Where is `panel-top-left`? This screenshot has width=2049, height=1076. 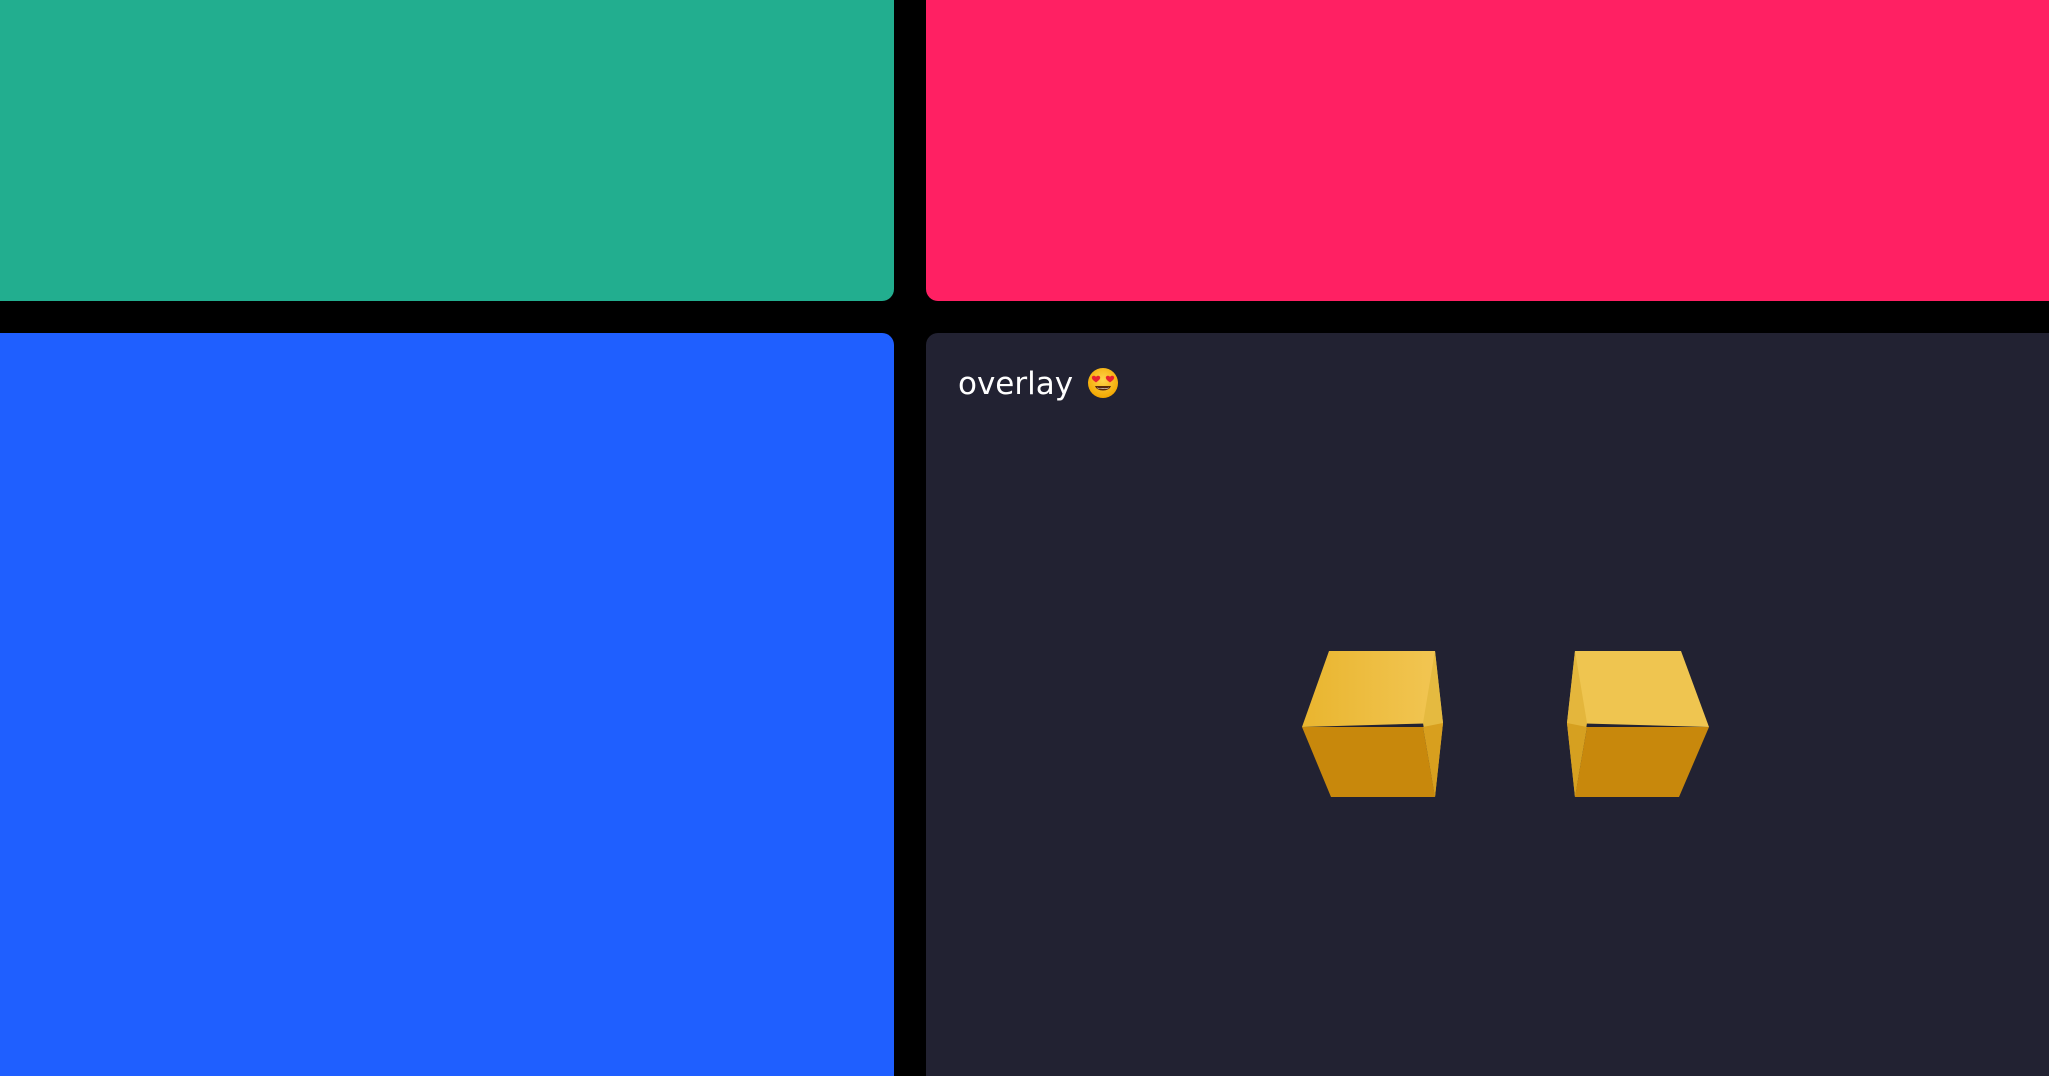
panel-top-left is located at coordinates (447, 150).